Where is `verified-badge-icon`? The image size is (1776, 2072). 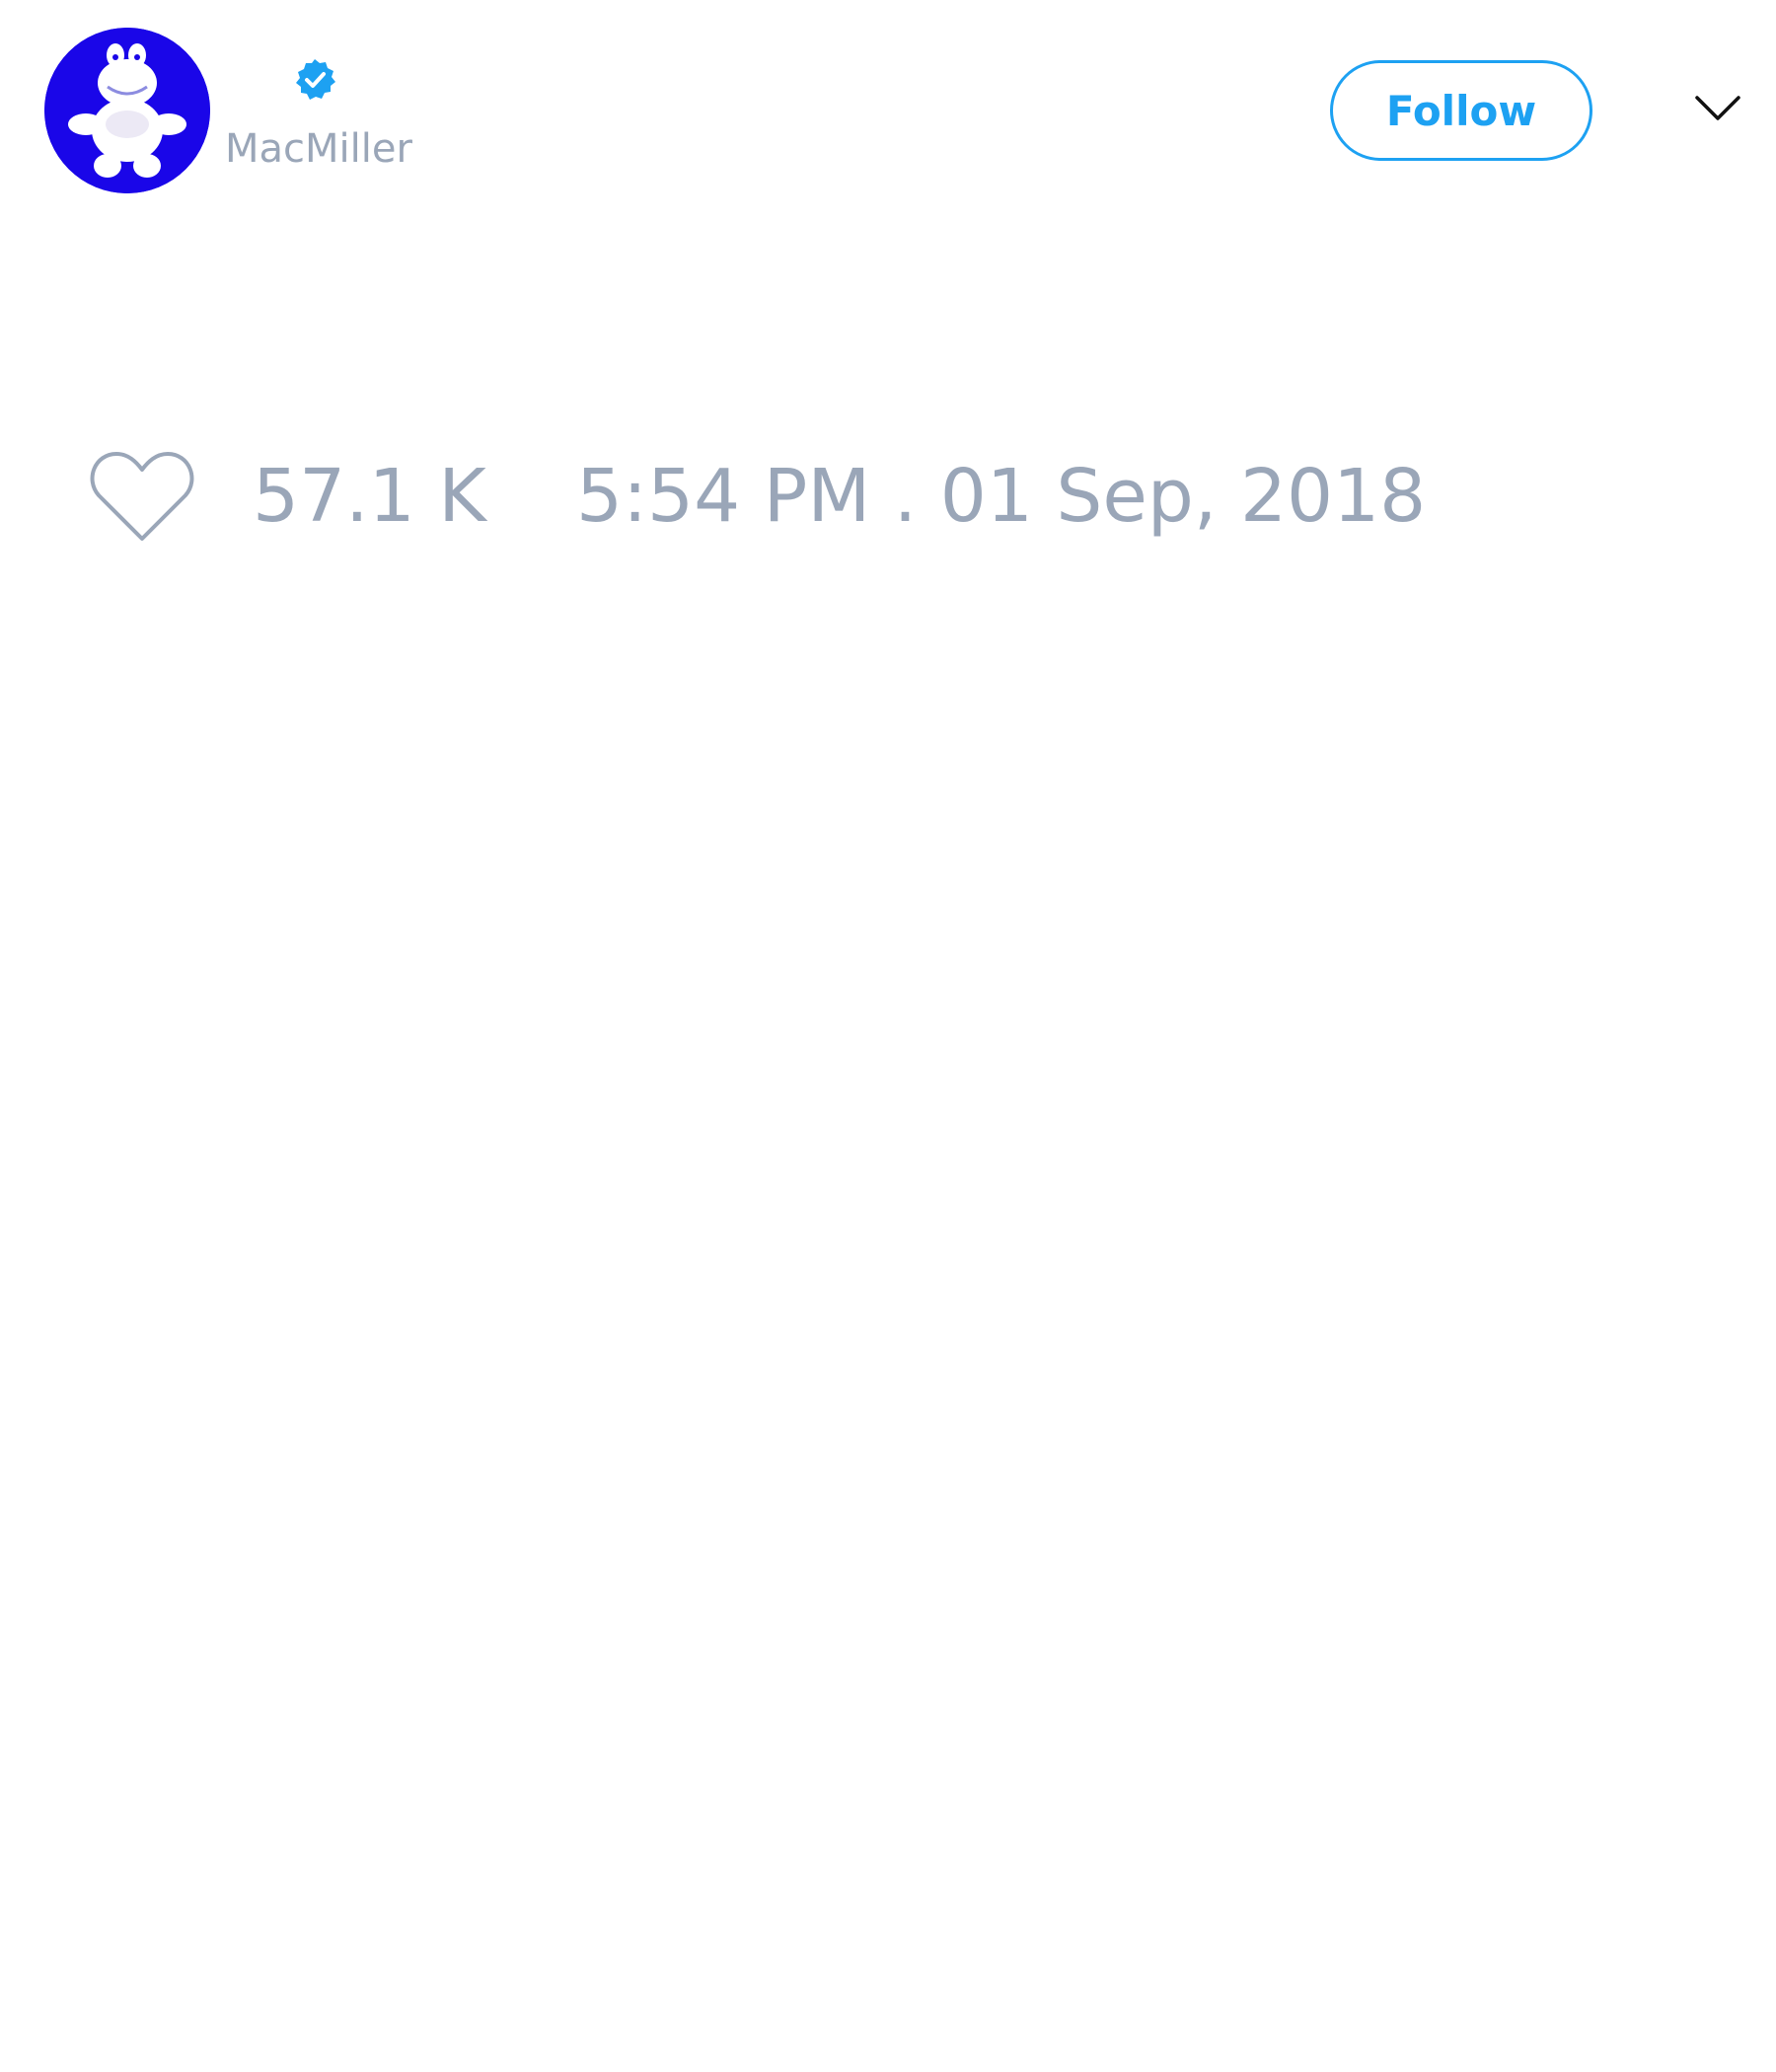 verified-badge-icon is located at coordinates (314, 80).